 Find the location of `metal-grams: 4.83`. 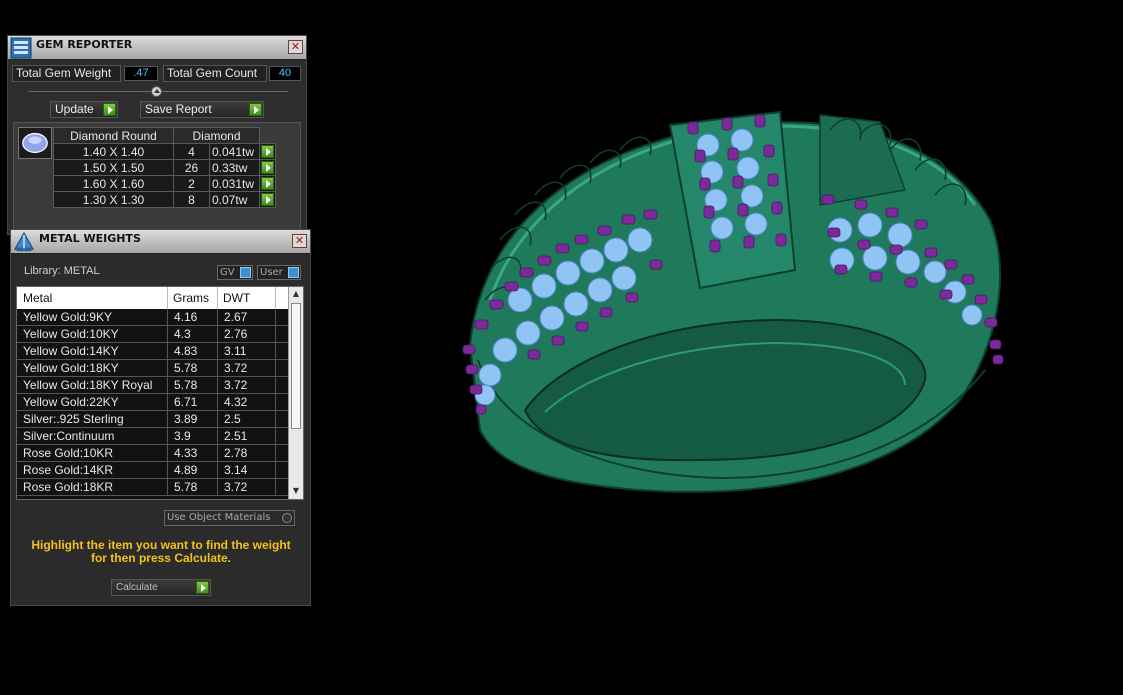

metal-grams: 4.83 is located at coordinates (186, 351).